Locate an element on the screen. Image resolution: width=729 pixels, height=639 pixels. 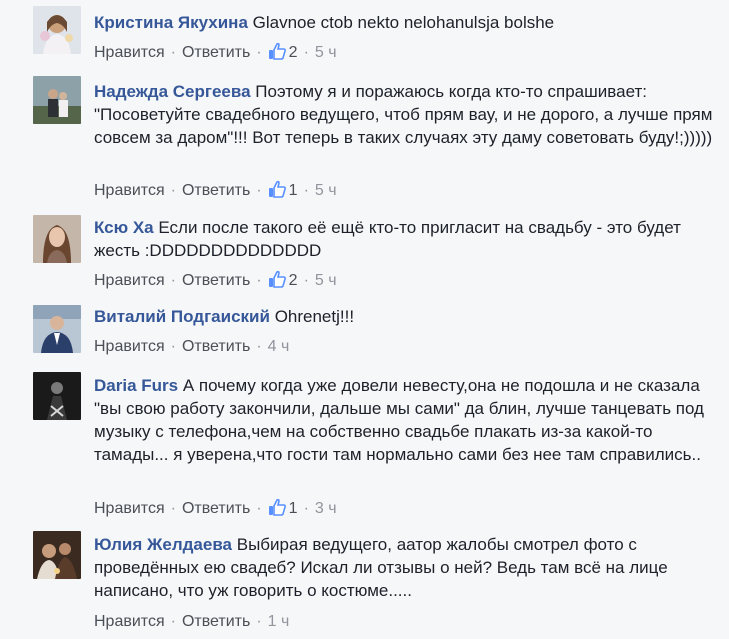
comment-text: Glavnoe ctob nekto nelohanulsja bolshe is located at coordinates (403, 22).